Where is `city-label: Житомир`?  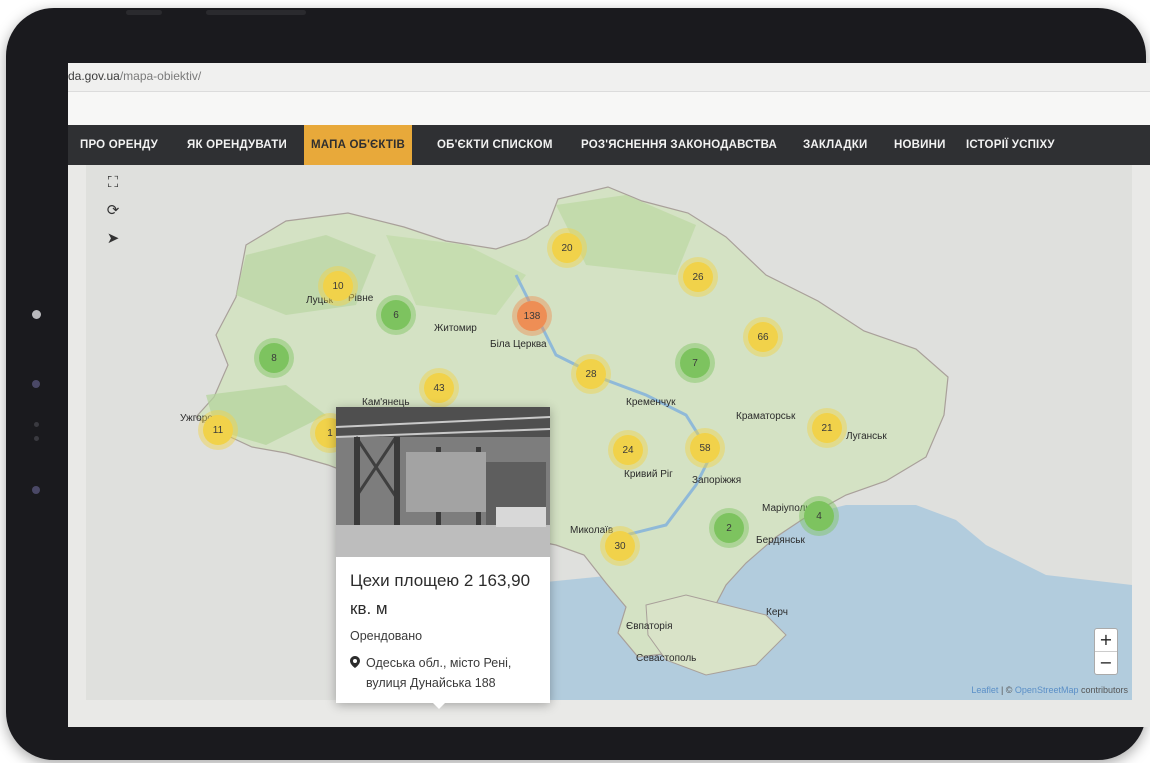 city-label: Житомир is located at coordinates (455, 328).